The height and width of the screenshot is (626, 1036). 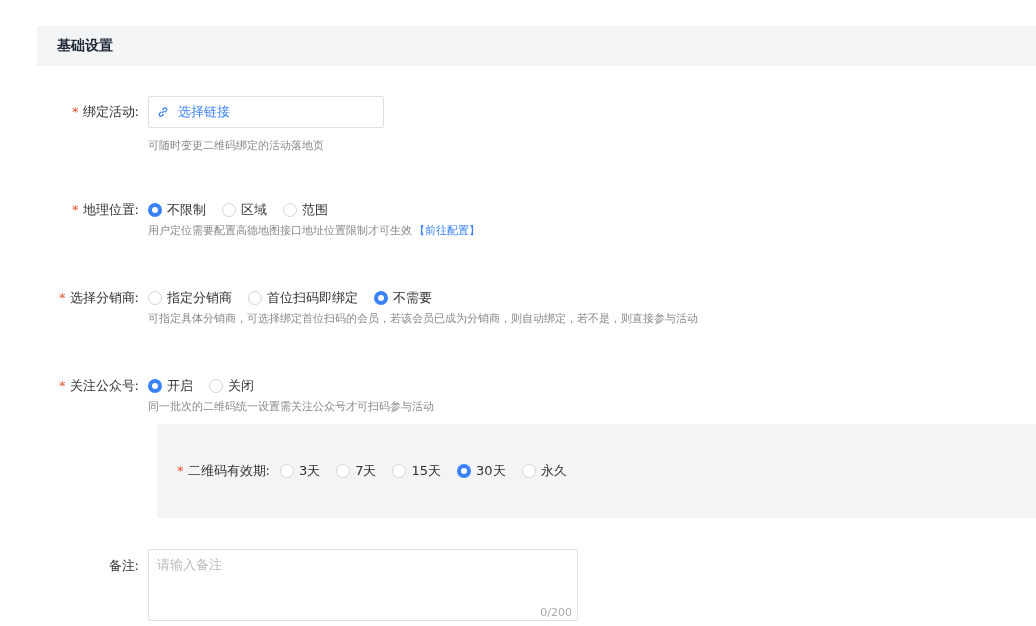 I want to click on section-title: 基础设置, so click(x=85, y=46).